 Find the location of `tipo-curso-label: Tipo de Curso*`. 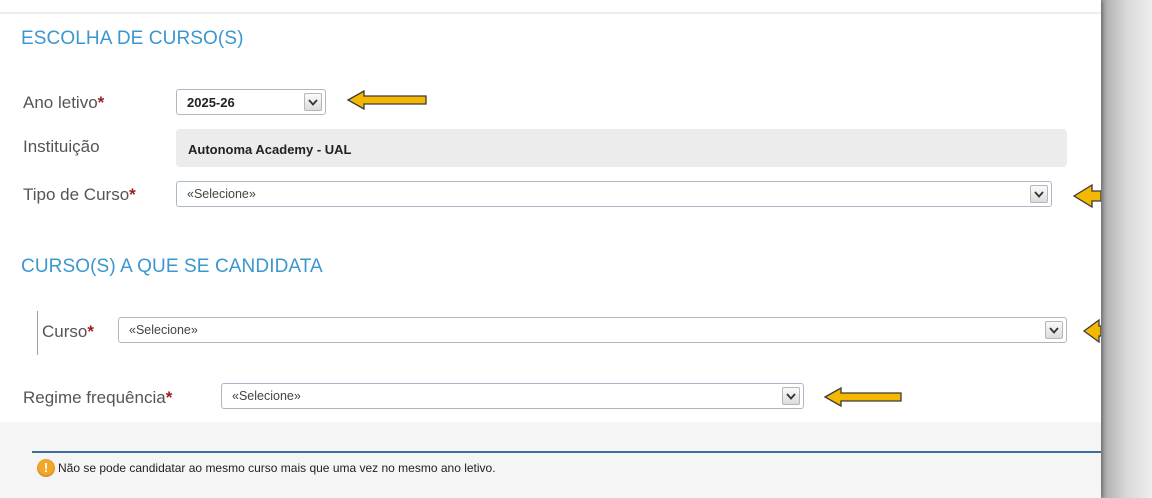

tipo-curso-label: Tipo de Curso* is located at coordinates (79, 194).